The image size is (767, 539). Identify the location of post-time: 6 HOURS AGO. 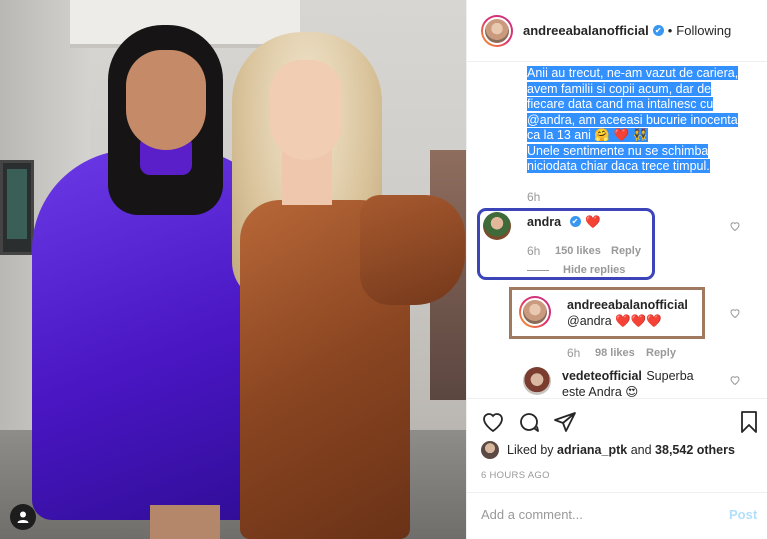
(515, 475).